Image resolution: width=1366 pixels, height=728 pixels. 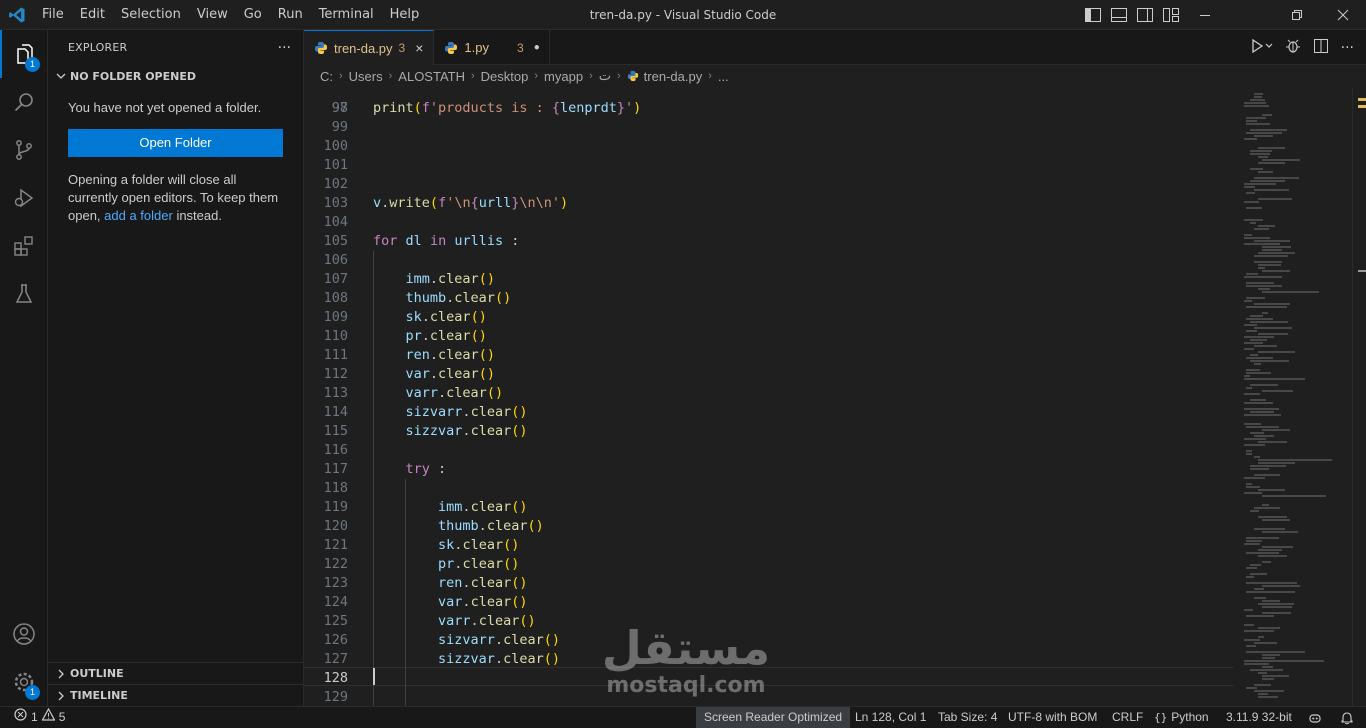 I want to click on breadcrumb-file: tren-da.py, so click(x=673, y=76).